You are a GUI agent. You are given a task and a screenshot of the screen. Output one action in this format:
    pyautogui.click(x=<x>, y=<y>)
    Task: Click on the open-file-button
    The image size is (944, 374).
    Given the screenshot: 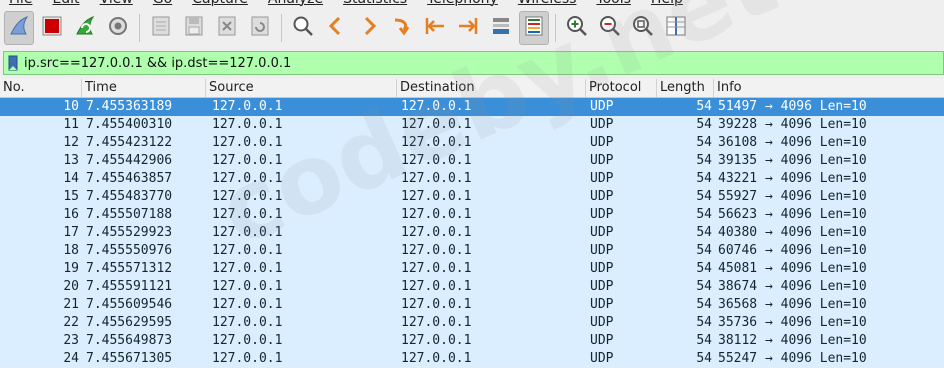 What is the action you would take?
    pyautogui.click(x=161, y=28)
    